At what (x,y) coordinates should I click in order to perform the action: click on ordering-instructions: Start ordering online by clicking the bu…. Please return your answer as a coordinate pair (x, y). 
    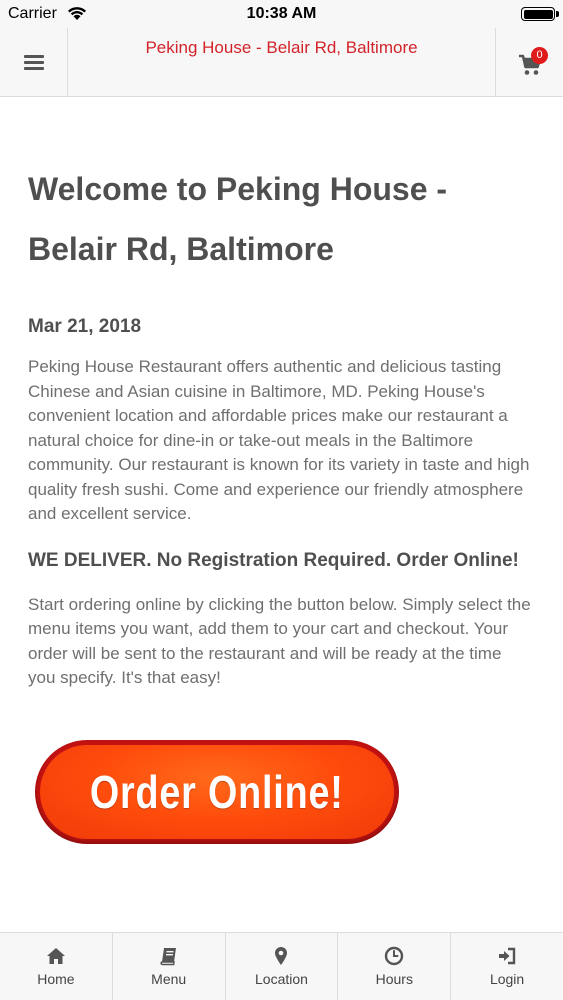
    Looking at the image, I should click on (279, 641).